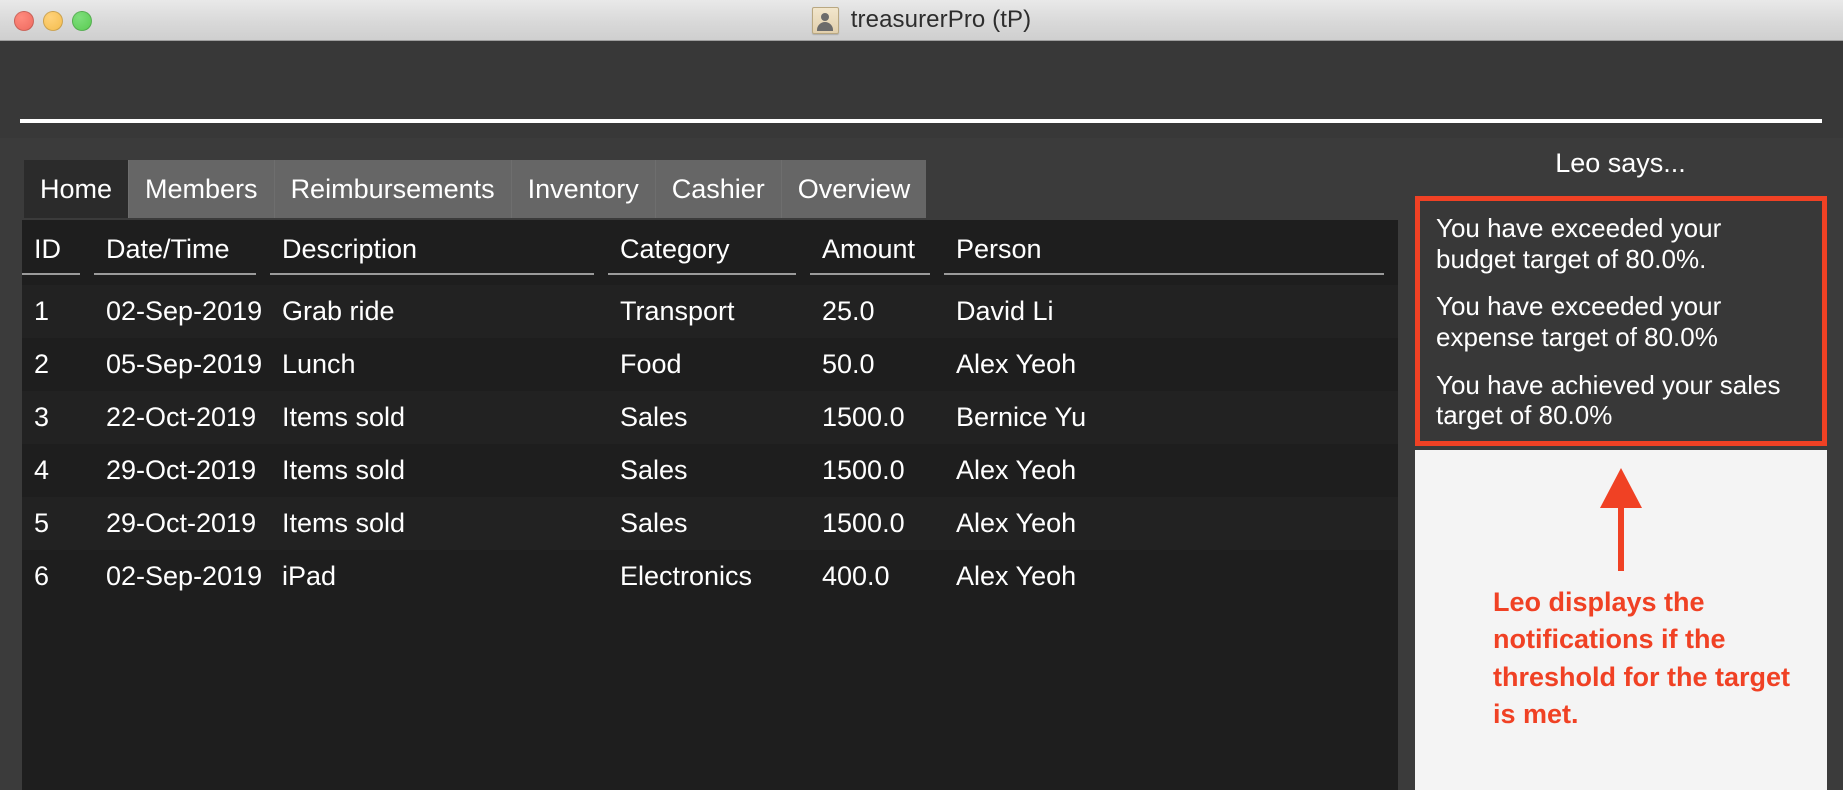 The height and width of the screenshot is (790, 1843). I want to click on cell-amount: 50.0, so click(877, 364).